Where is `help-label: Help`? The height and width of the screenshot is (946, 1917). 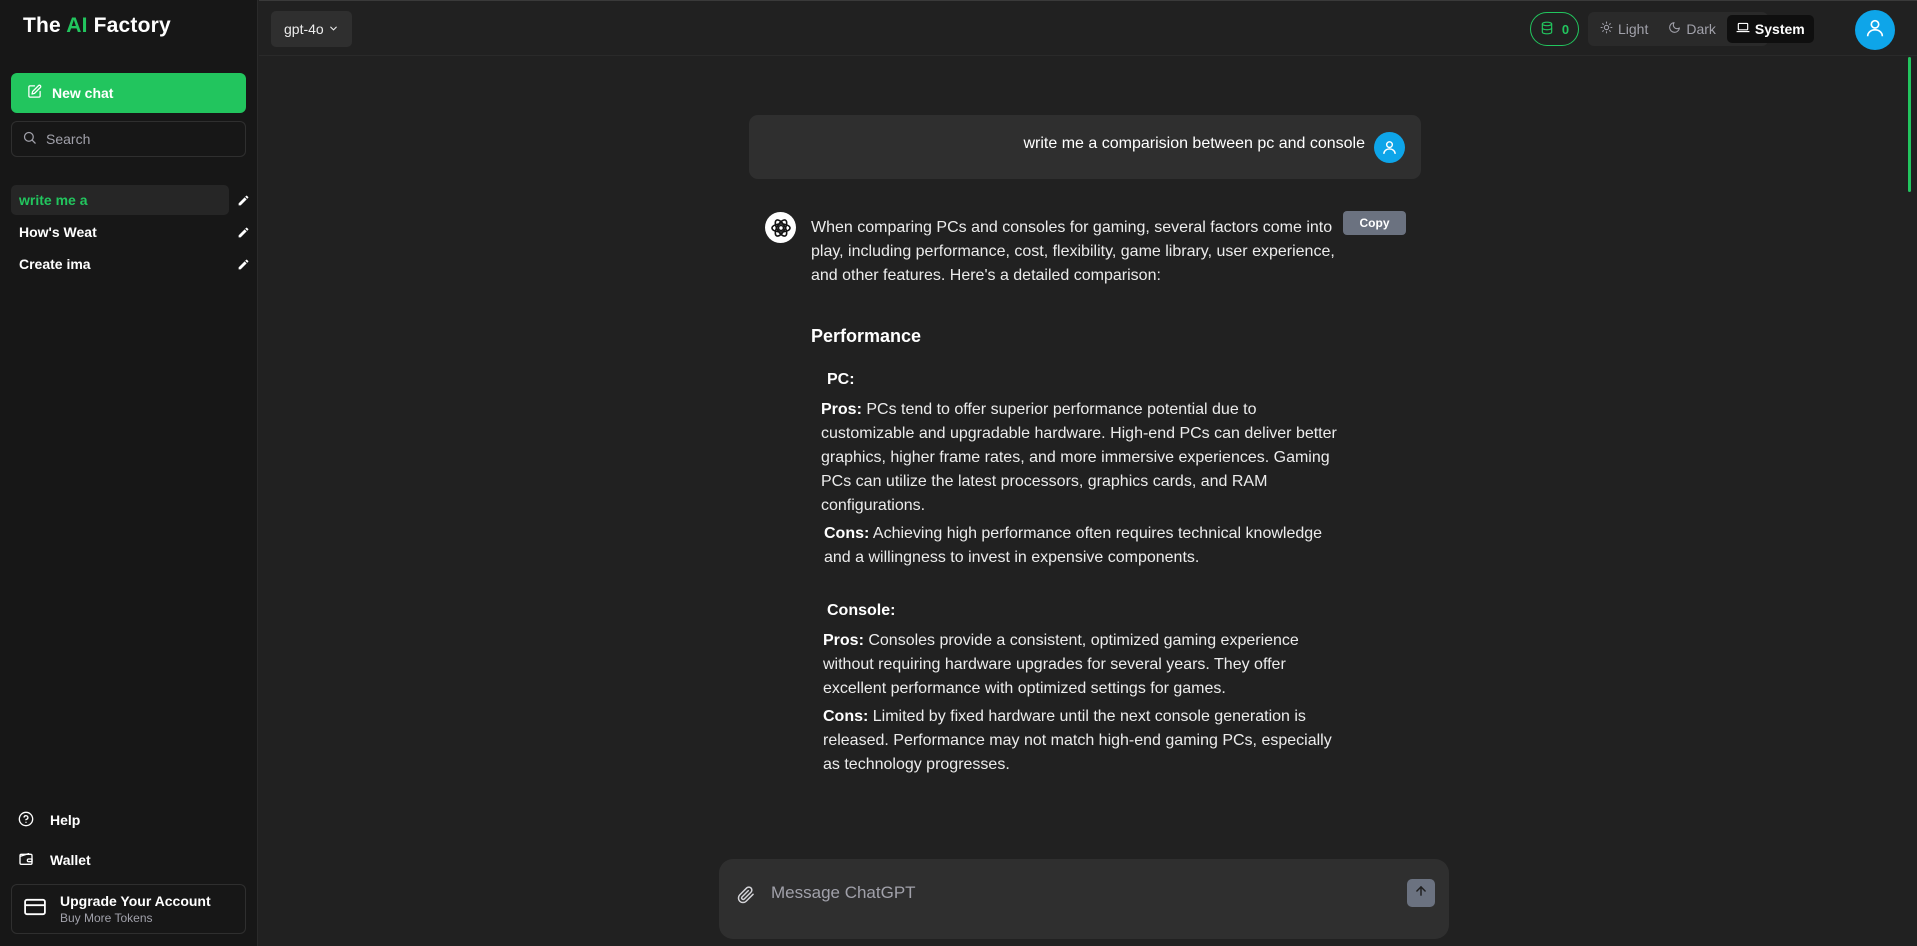 help-label: Help is located at coordinates (65, 820).